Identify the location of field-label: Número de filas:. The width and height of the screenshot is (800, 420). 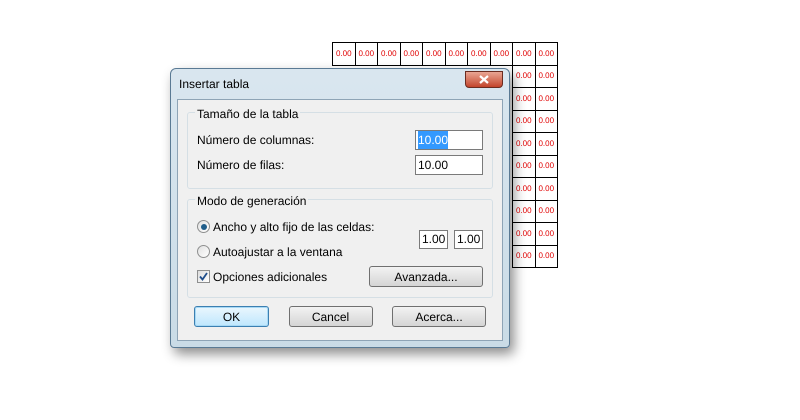
(240, 165).